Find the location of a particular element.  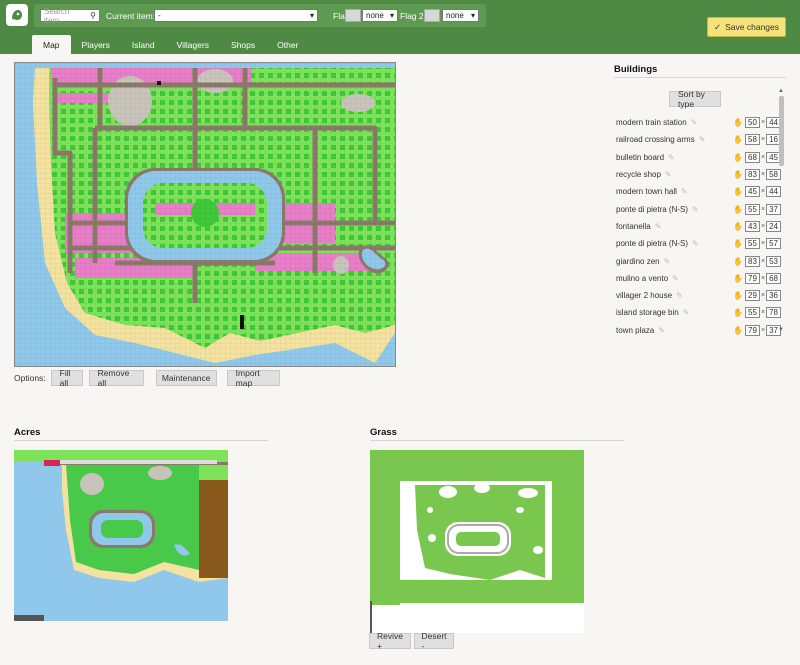

tab-shops: Shops is located at coordinates (243, 44).